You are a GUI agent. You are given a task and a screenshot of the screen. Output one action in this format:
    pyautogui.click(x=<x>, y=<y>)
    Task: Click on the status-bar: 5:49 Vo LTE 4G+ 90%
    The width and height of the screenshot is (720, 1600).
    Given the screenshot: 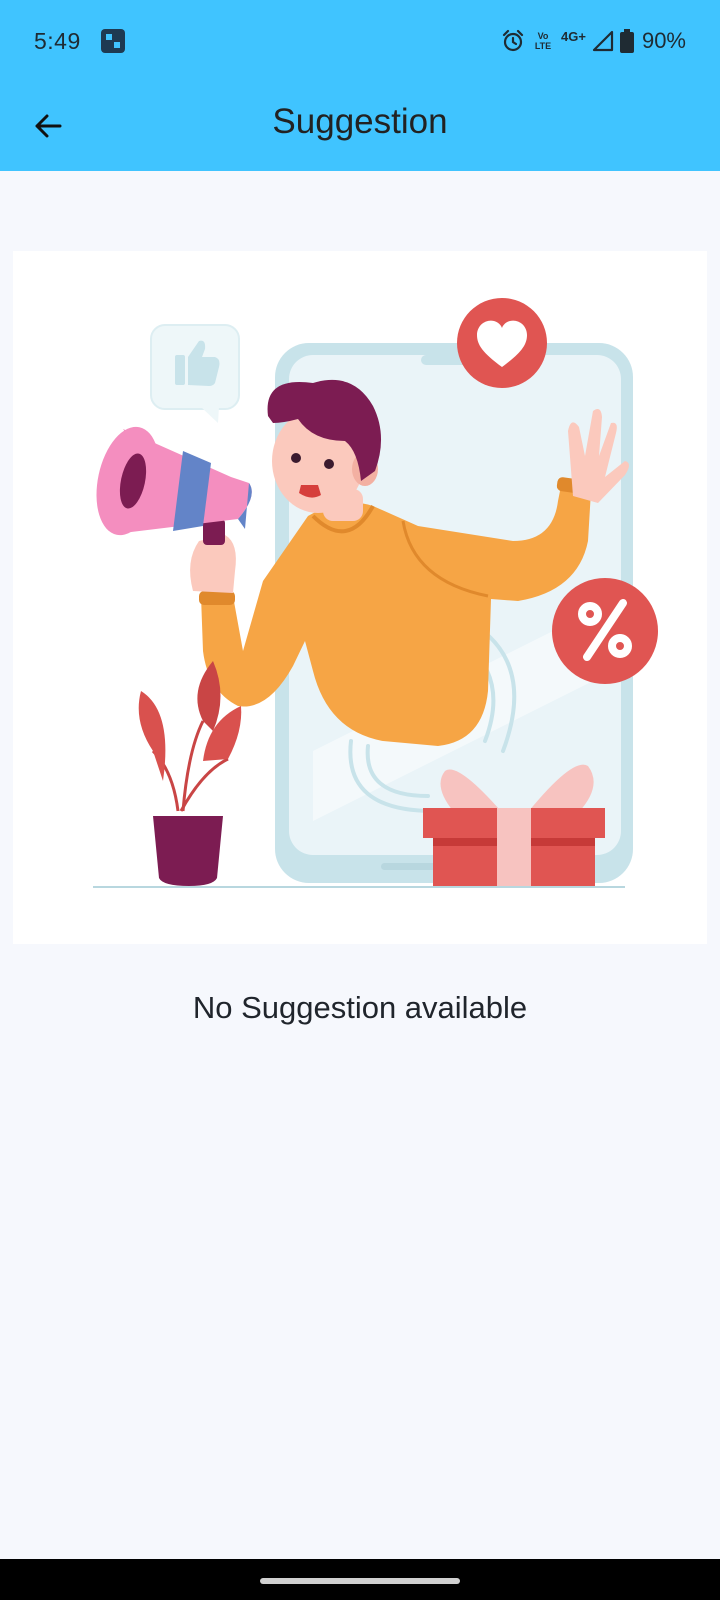 What is the action you would take?
    pyautogui.click(x=360, y=43)
    